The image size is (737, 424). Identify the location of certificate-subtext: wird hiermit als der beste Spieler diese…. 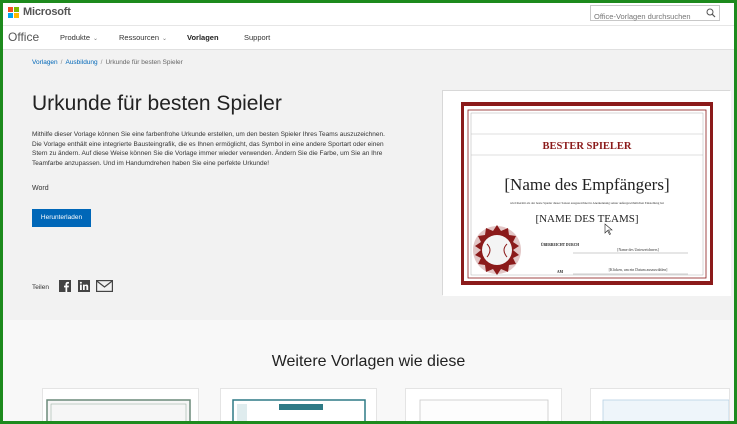
(587, 203).